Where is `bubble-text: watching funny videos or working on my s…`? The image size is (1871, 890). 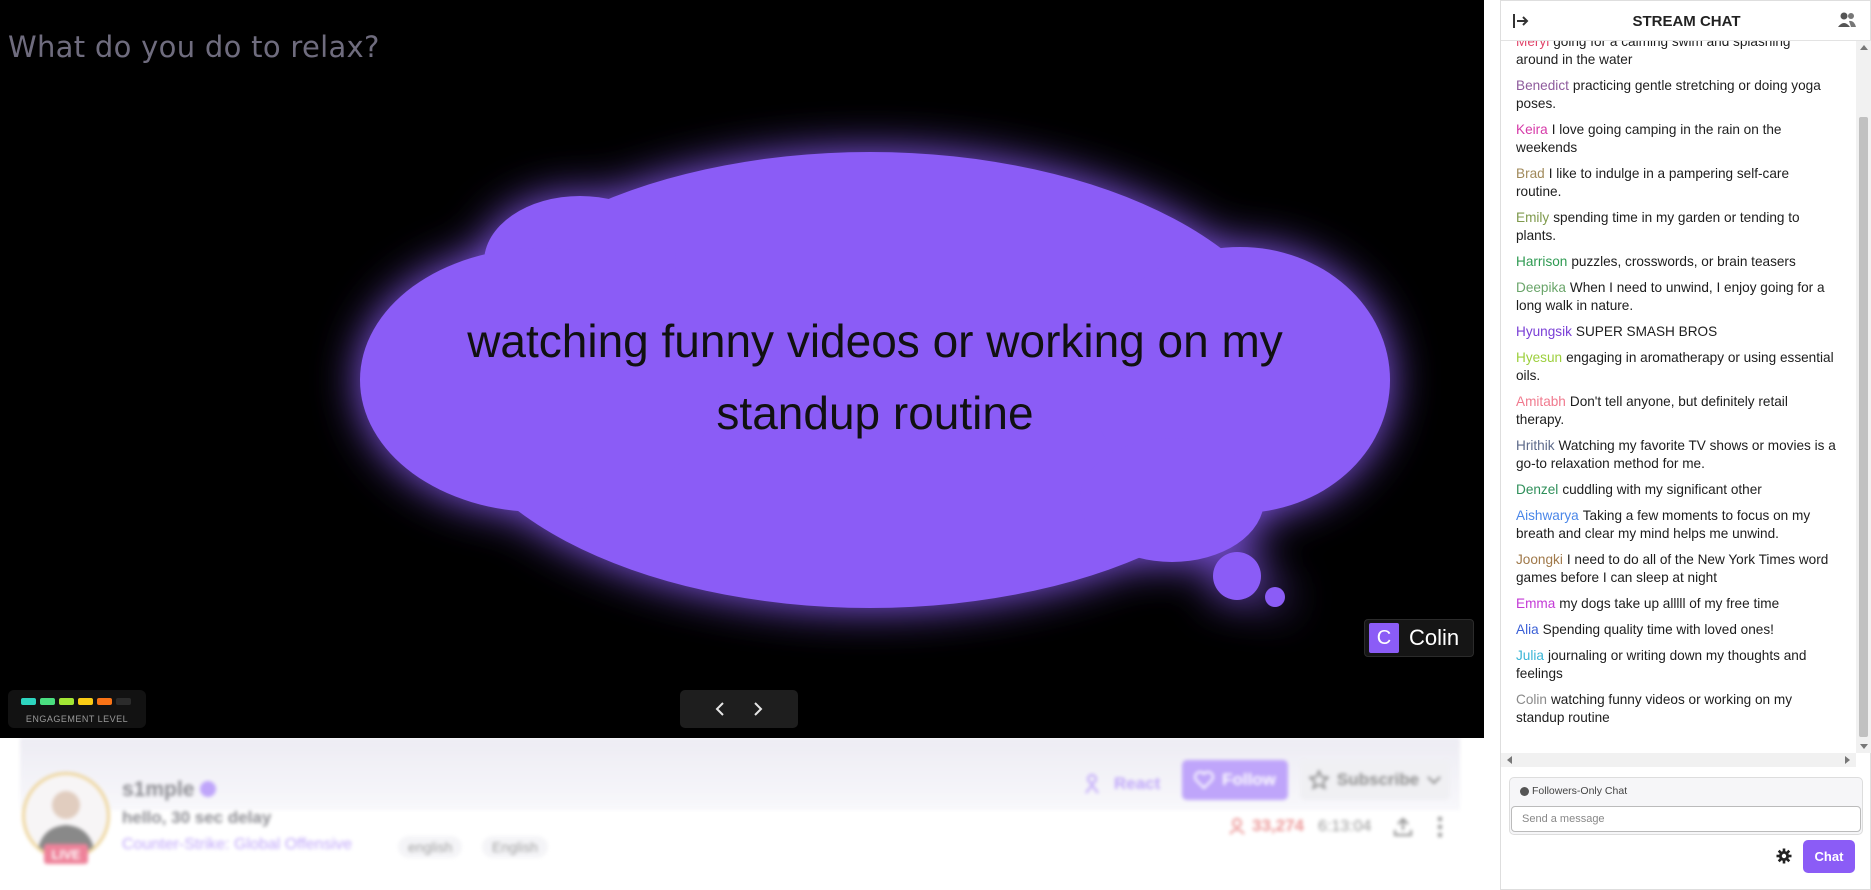 bubble-text: watching funny videos or working on my s… is located at coordinates (875, 377).